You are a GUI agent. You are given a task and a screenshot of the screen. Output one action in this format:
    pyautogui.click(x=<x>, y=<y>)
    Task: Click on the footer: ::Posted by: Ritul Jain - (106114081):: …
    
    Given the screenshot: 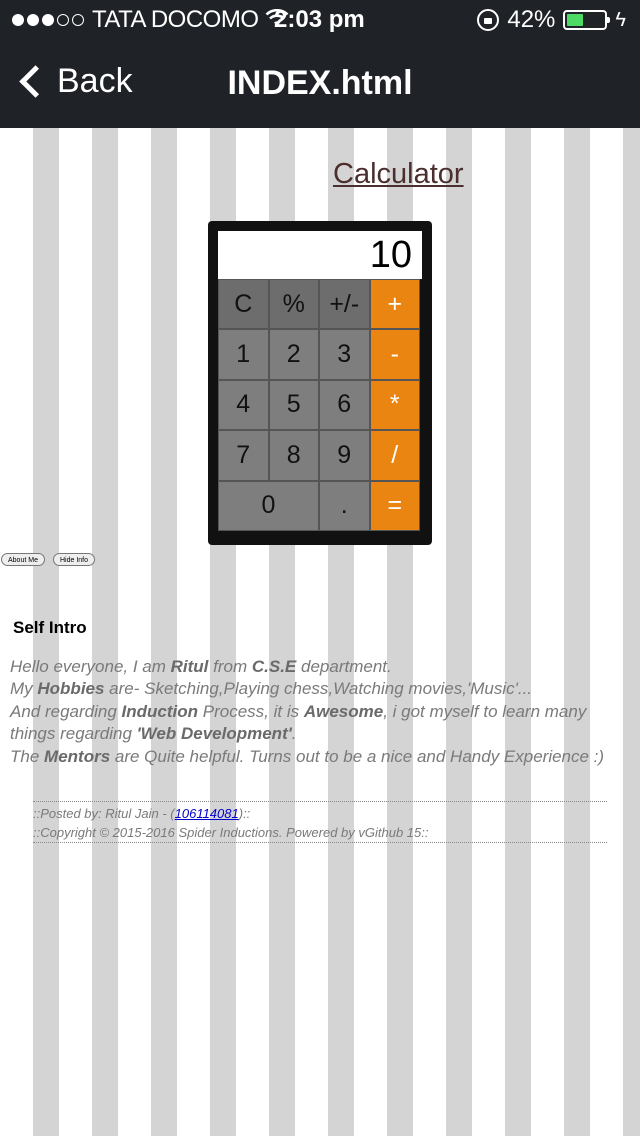 What is the action you would take?
    pyautogui.click(x=320, y=822)
    